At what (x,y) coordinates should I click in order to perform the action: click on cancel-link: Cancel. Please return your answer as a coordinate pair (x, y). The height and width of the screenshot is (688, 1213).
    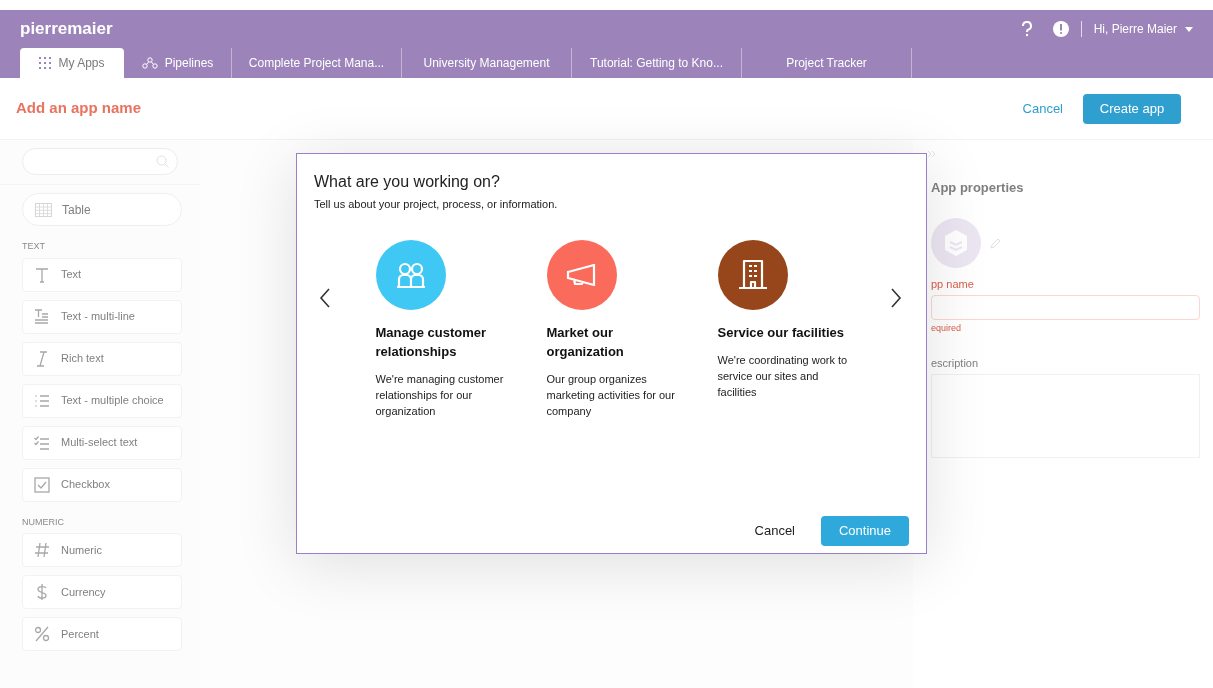
    Looking at the image, I should click on (1042, 108).